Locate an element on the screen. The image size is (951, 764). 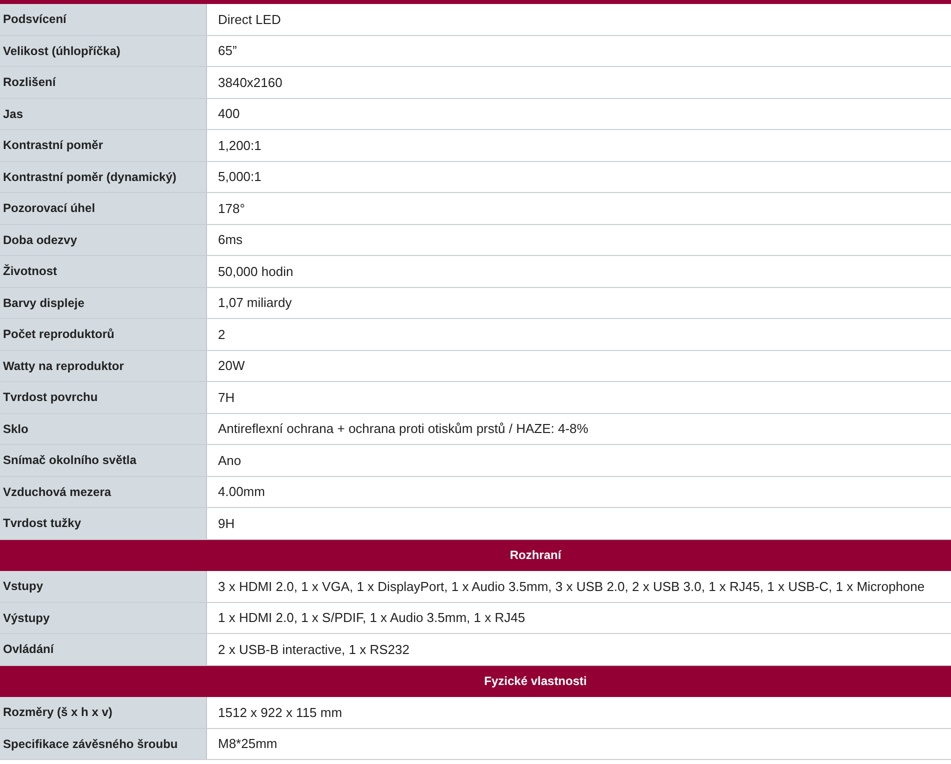
spec-value: 1,200:1 is located at coordinates (239, 145).